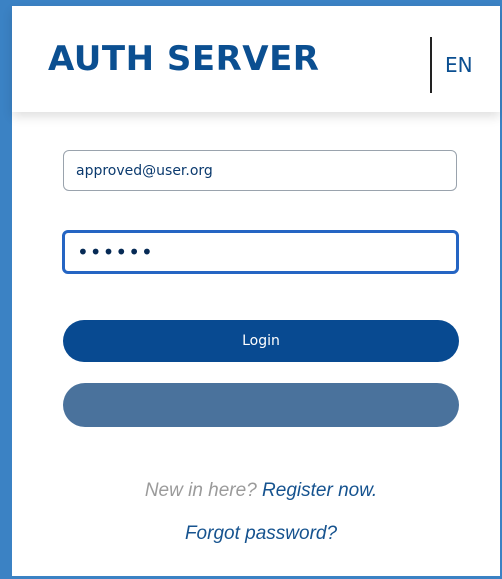  I want to click on brand-title: AUTH SERVER, so click(184, 59).